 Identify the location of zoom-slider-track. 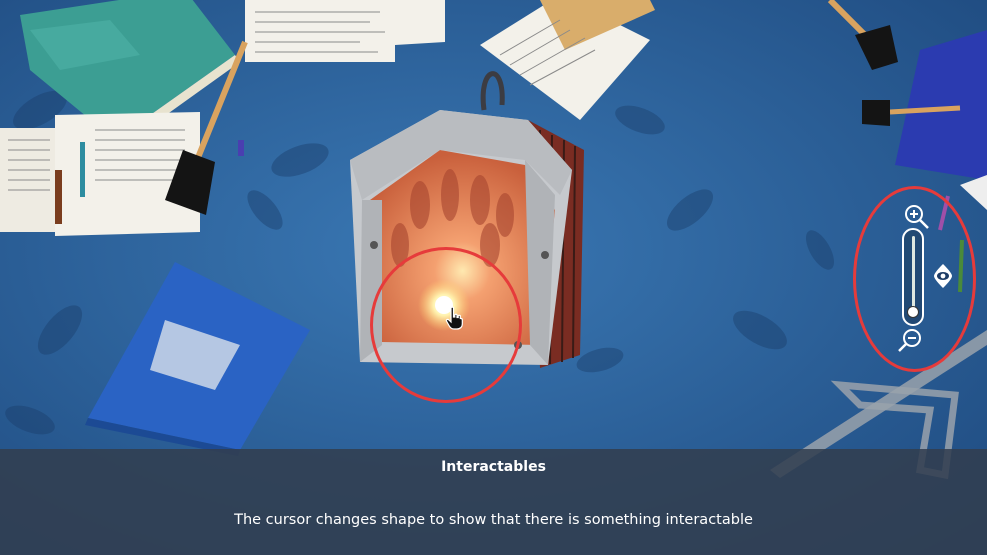
(913, 277).